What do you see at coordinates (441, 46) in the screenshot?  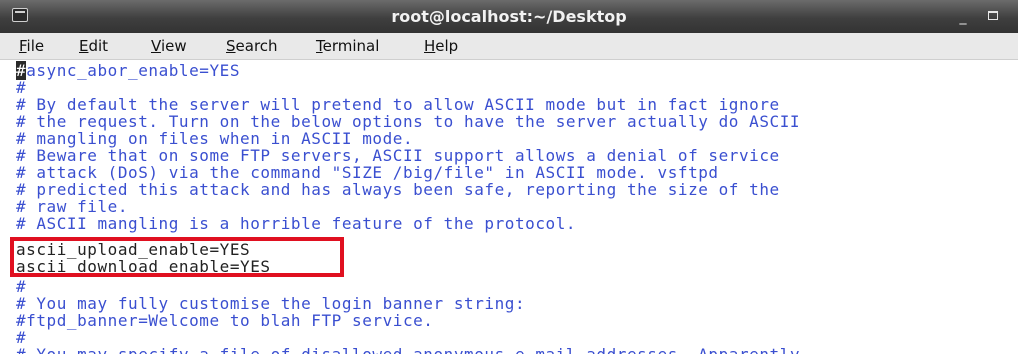 I see `menu-help: Help` at bounding box center [441, 46].